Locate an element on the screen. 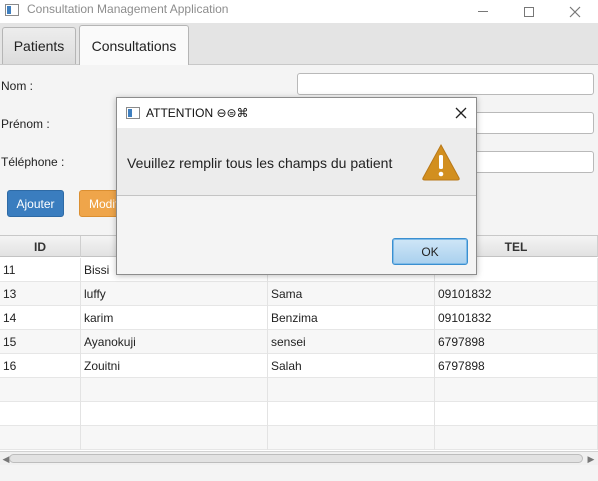 This screenshot has height=481, width=598. window-titlebar: Consultation Management Application is located at coordinates (299, 11).